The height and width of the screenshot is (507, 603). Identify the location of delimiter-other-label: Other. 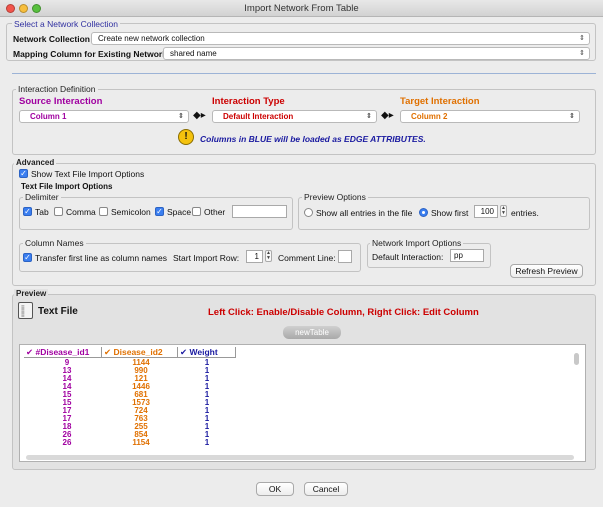
(215, 212).